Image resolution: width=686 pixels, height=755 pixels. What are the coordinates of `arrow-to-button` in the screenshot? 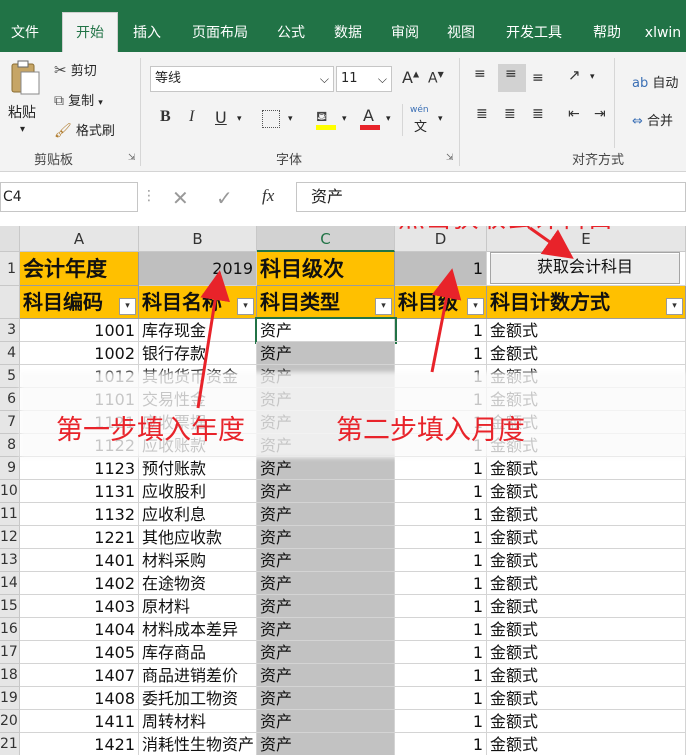 It's located at (551, 242).